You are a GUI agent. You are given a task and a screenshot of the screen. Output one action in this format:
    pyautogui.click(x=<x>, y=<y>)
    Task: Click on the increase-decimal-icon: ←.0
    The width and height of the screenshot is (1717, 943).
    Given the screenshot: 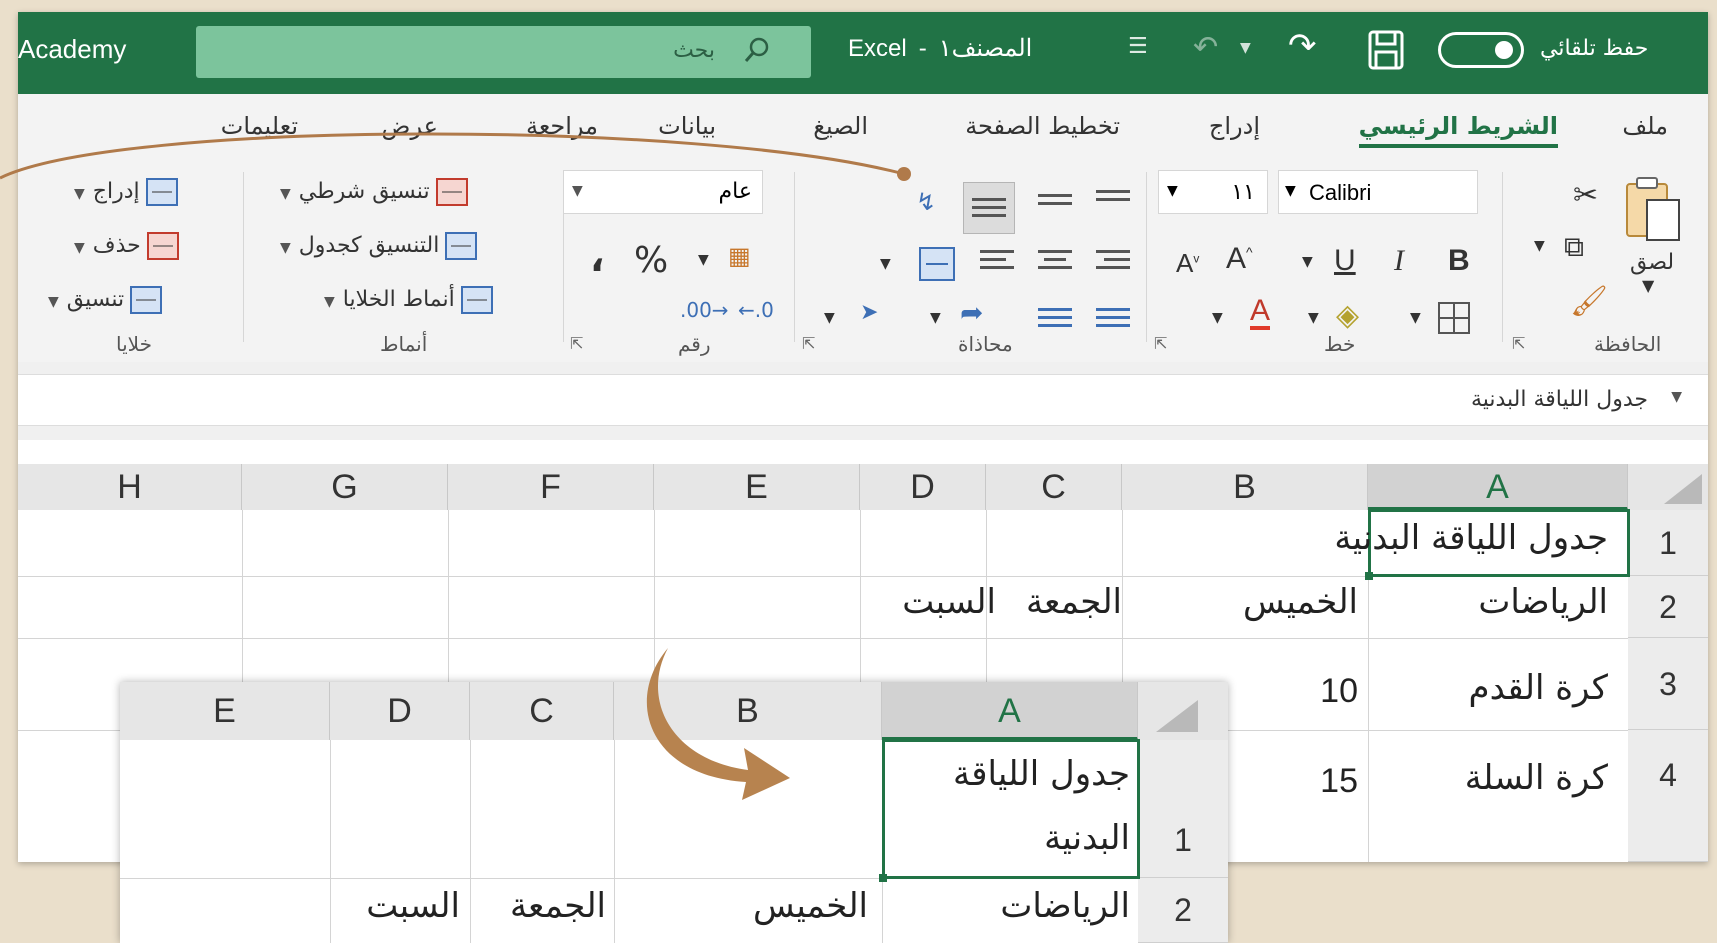 What is the action you would take?
    pyautogui.click(x=756, y=310)
    